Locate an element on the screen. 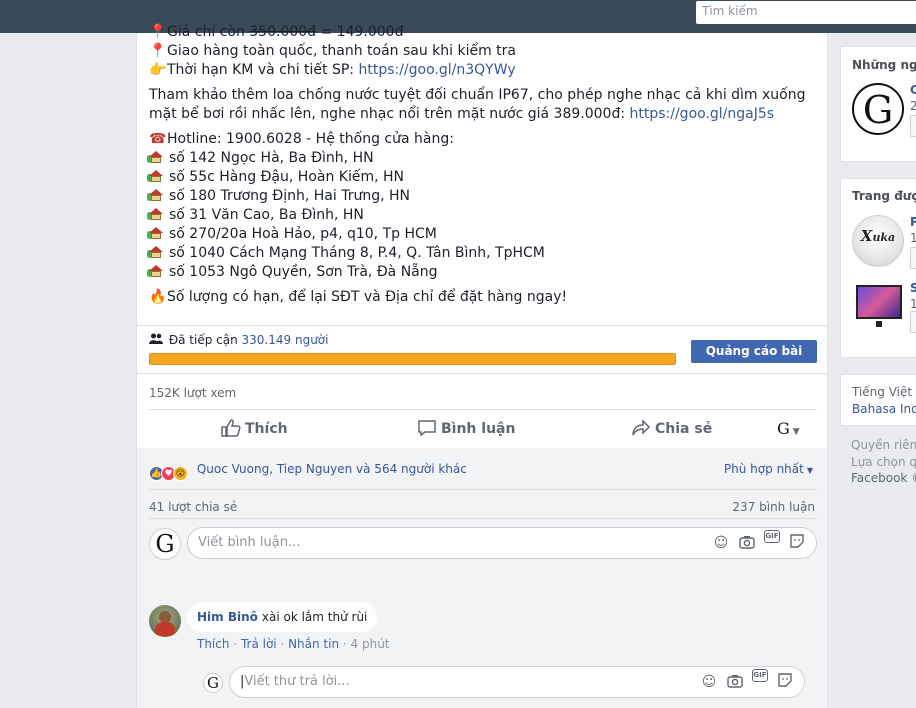 The height and width of the screenshot is (708, 916). g-logo-icon: G is located at coordinates (783, 428).